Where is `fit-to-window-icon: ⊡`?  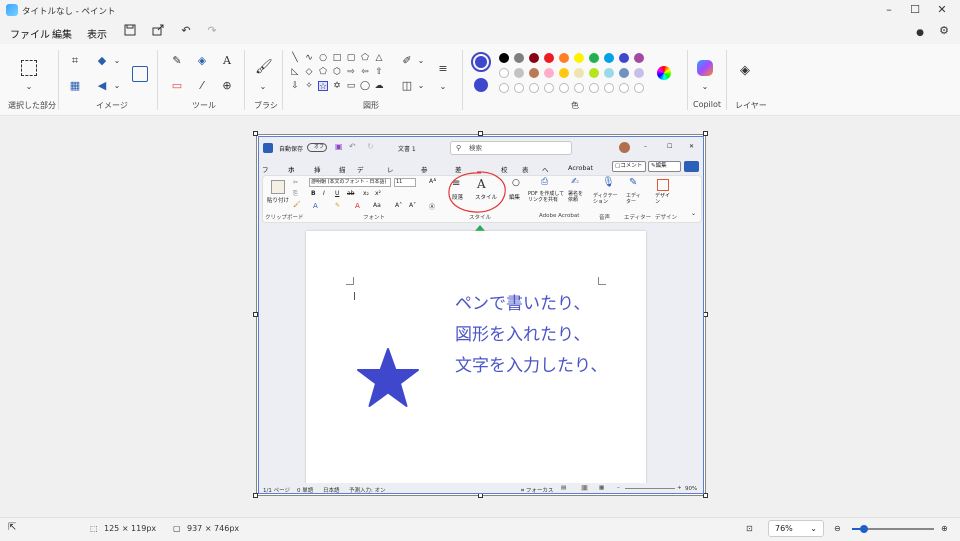 fit-to-window-icon: ⊡ is located at coordinates (749, 528).